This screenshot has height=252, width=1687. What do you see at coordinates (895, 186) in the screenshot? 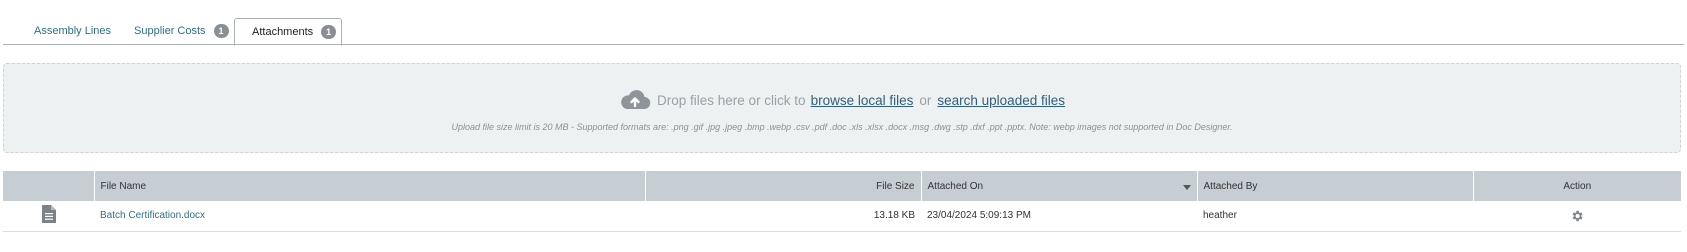
I see `header-label: File Size` at bounding box center [895, 186].